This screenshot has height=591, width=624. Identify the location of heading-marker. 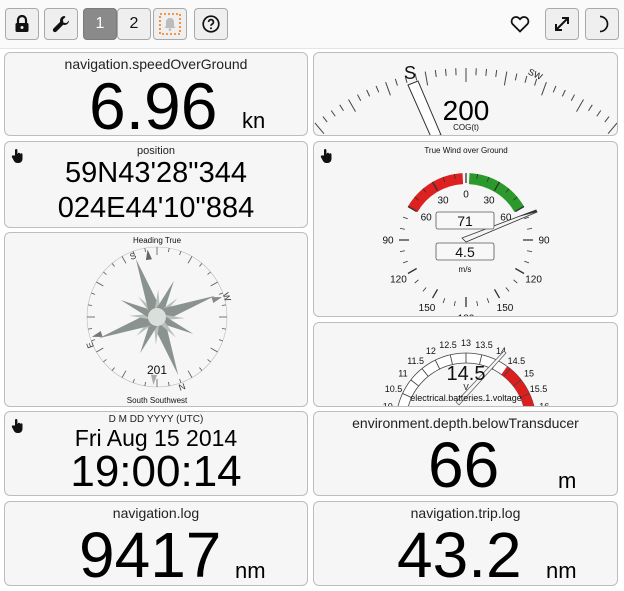
(97, 334).